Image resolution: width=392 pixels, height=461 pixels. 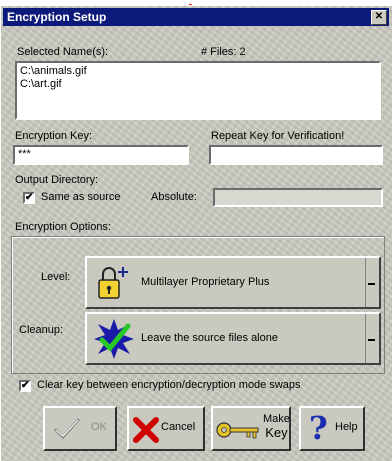 I want to click on cleanup-dropdown-arrow, so click(x=372, y=338).